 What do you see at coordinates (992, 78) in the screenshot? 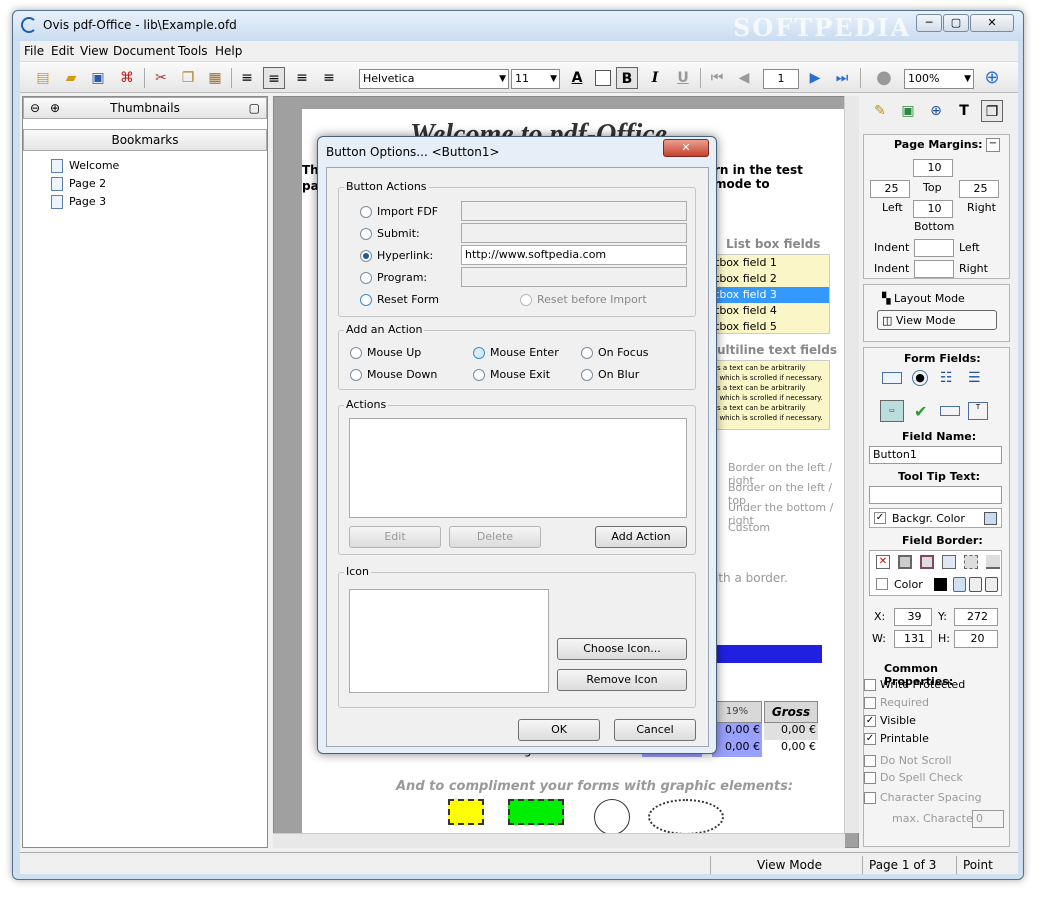
I see `zoom-in-icon: ⊕` at bounding box center [992, 78].